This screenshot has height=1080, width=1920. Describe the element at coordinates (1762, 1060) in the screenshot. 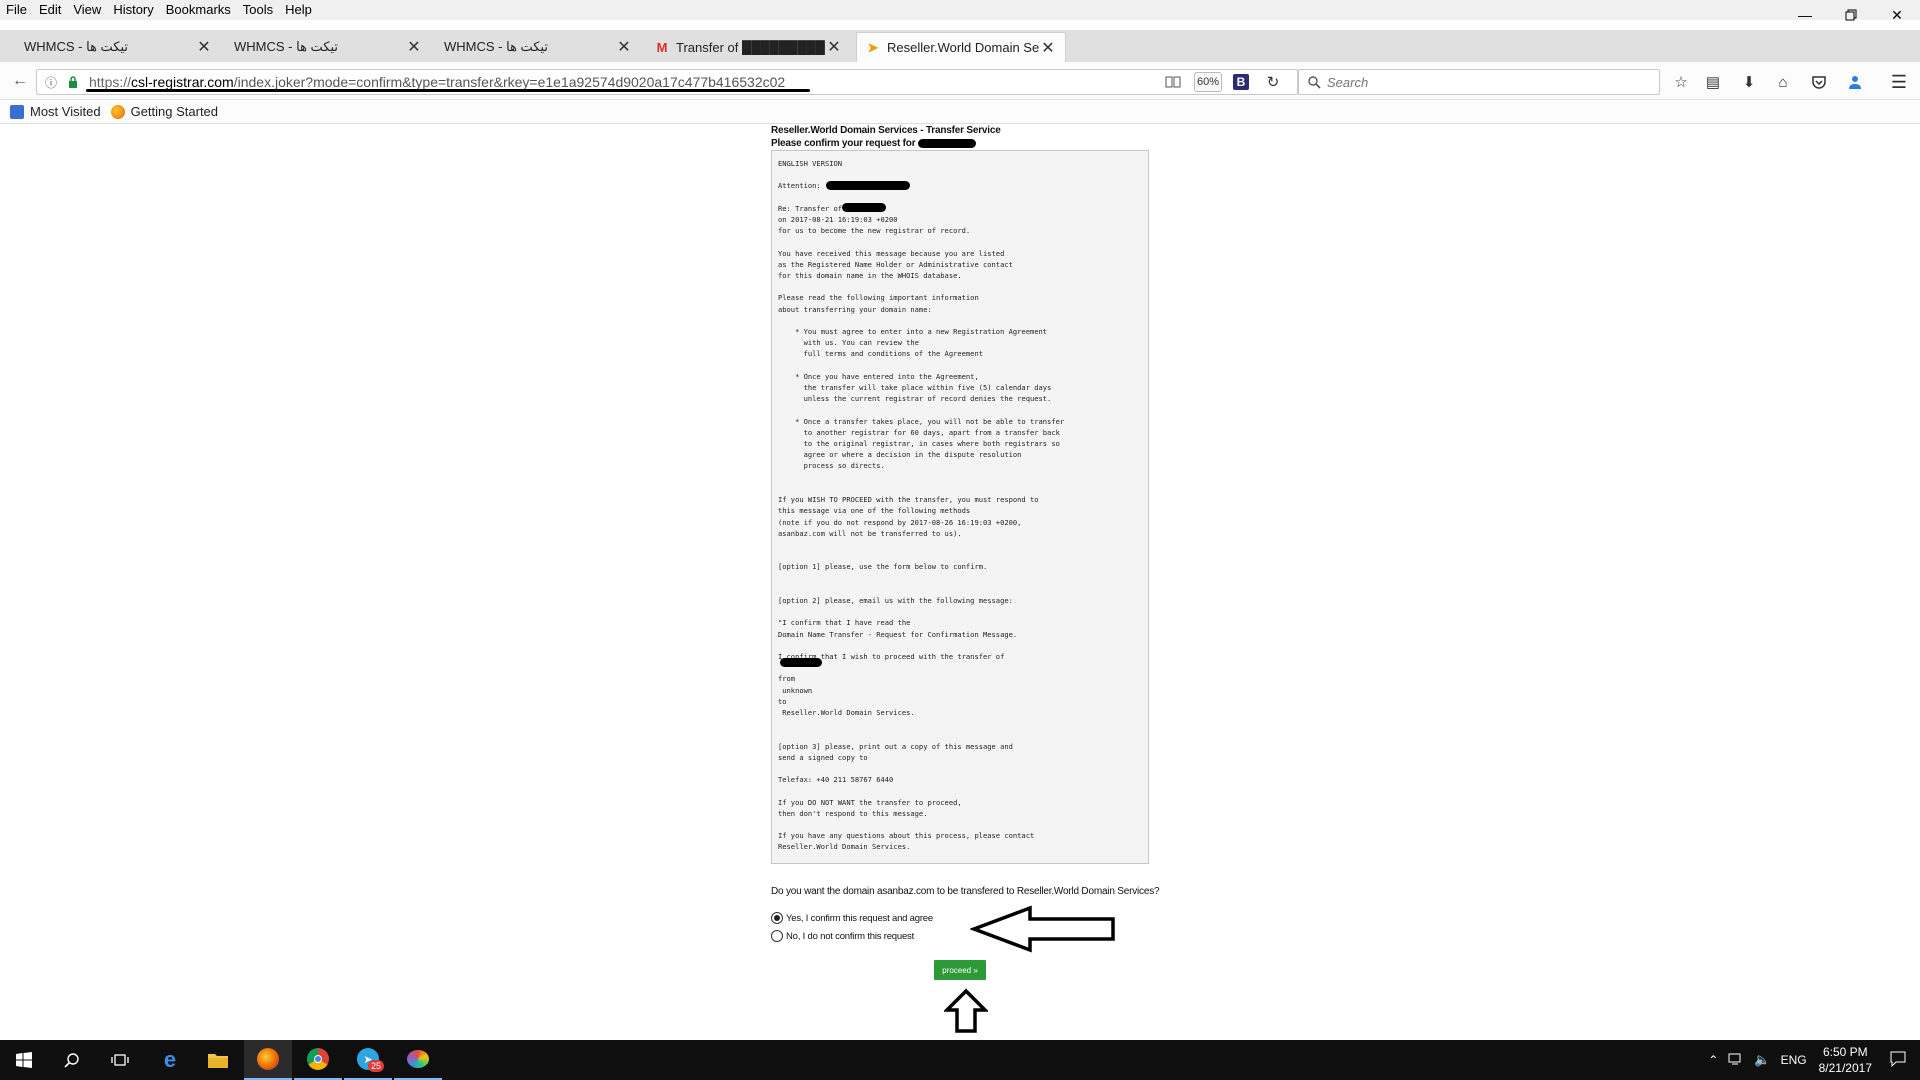

I see `volume-icon: 🔈` at that location.